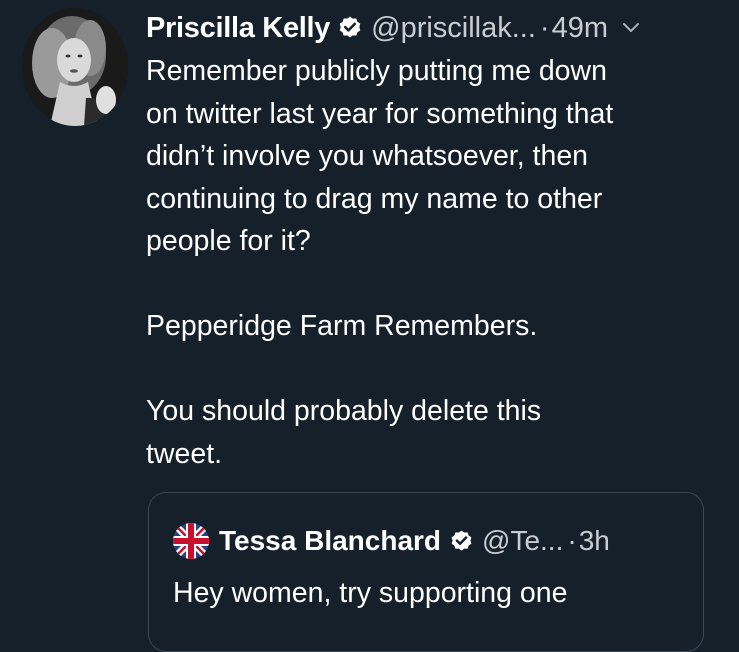 The width and height of the screenshot is (739, 652). I want to click on quoted-tweet-header: Tessa Blanchard @Te... · 3h, so click(391, 541).